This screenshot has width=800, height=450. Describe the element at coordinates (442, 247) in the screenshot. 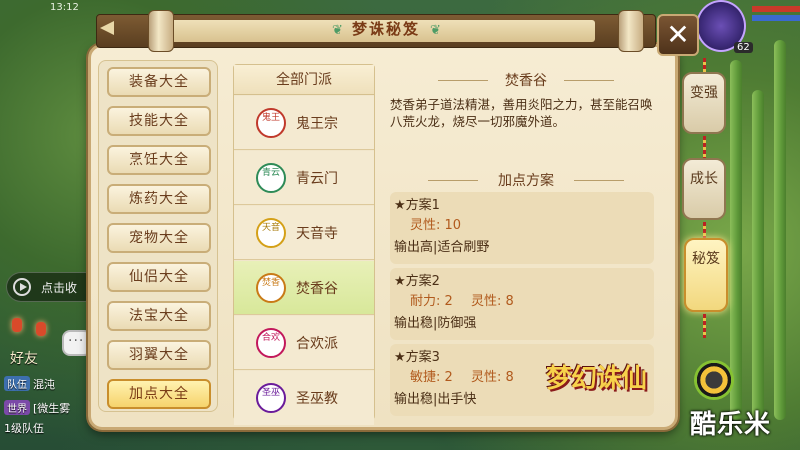

I see `plan-description: 输出高|适合刷野` at that location.